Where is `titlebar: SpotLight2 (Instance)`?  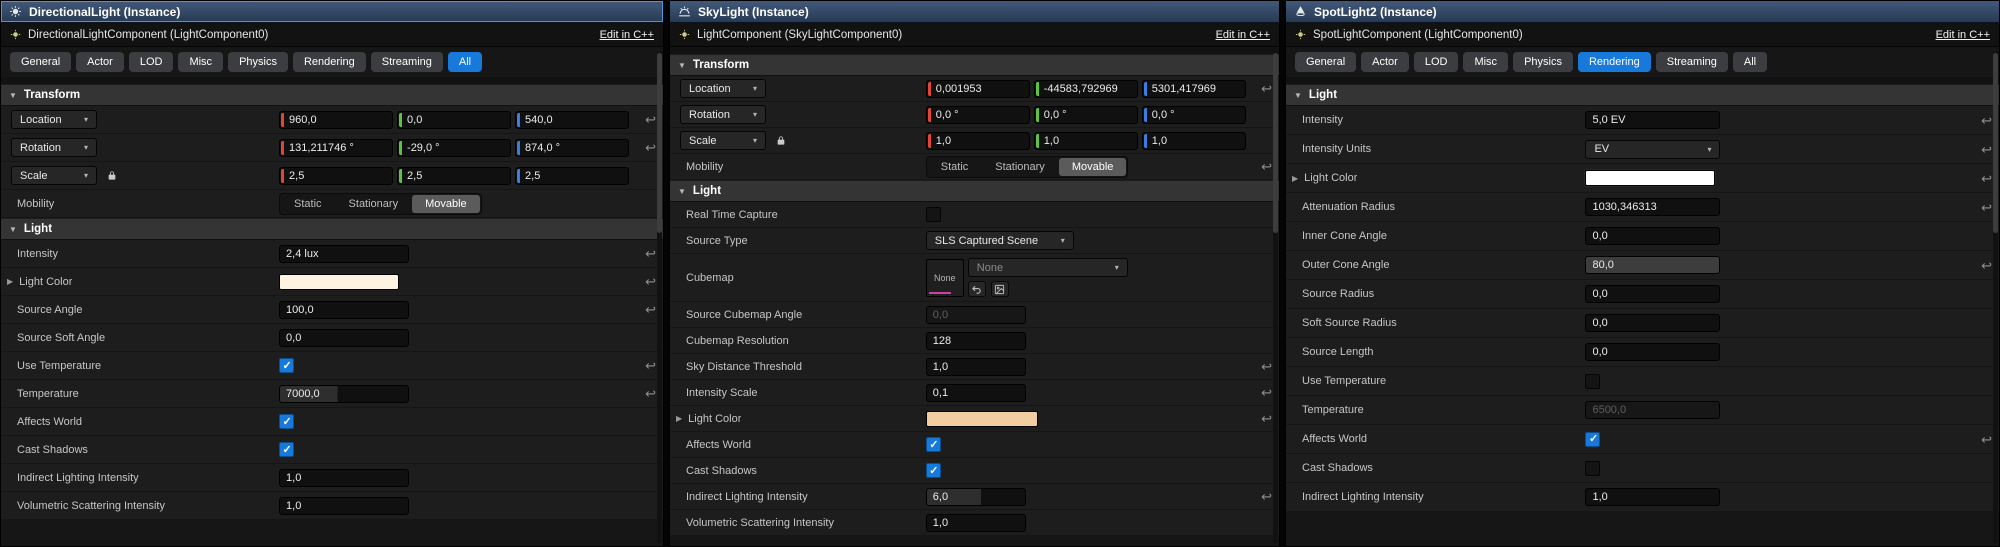
titlebar: SpotLight2 (Instance) is located at coordinates (1642, 12).